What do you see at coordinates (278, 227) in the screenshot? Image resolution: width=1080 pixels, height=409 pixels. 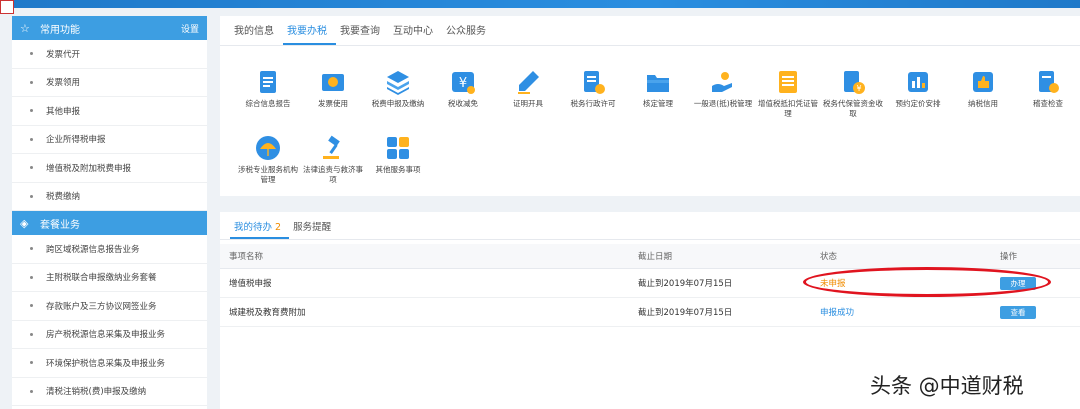 I see `todo-count-badge: 2` at bounding box center [278, 227].